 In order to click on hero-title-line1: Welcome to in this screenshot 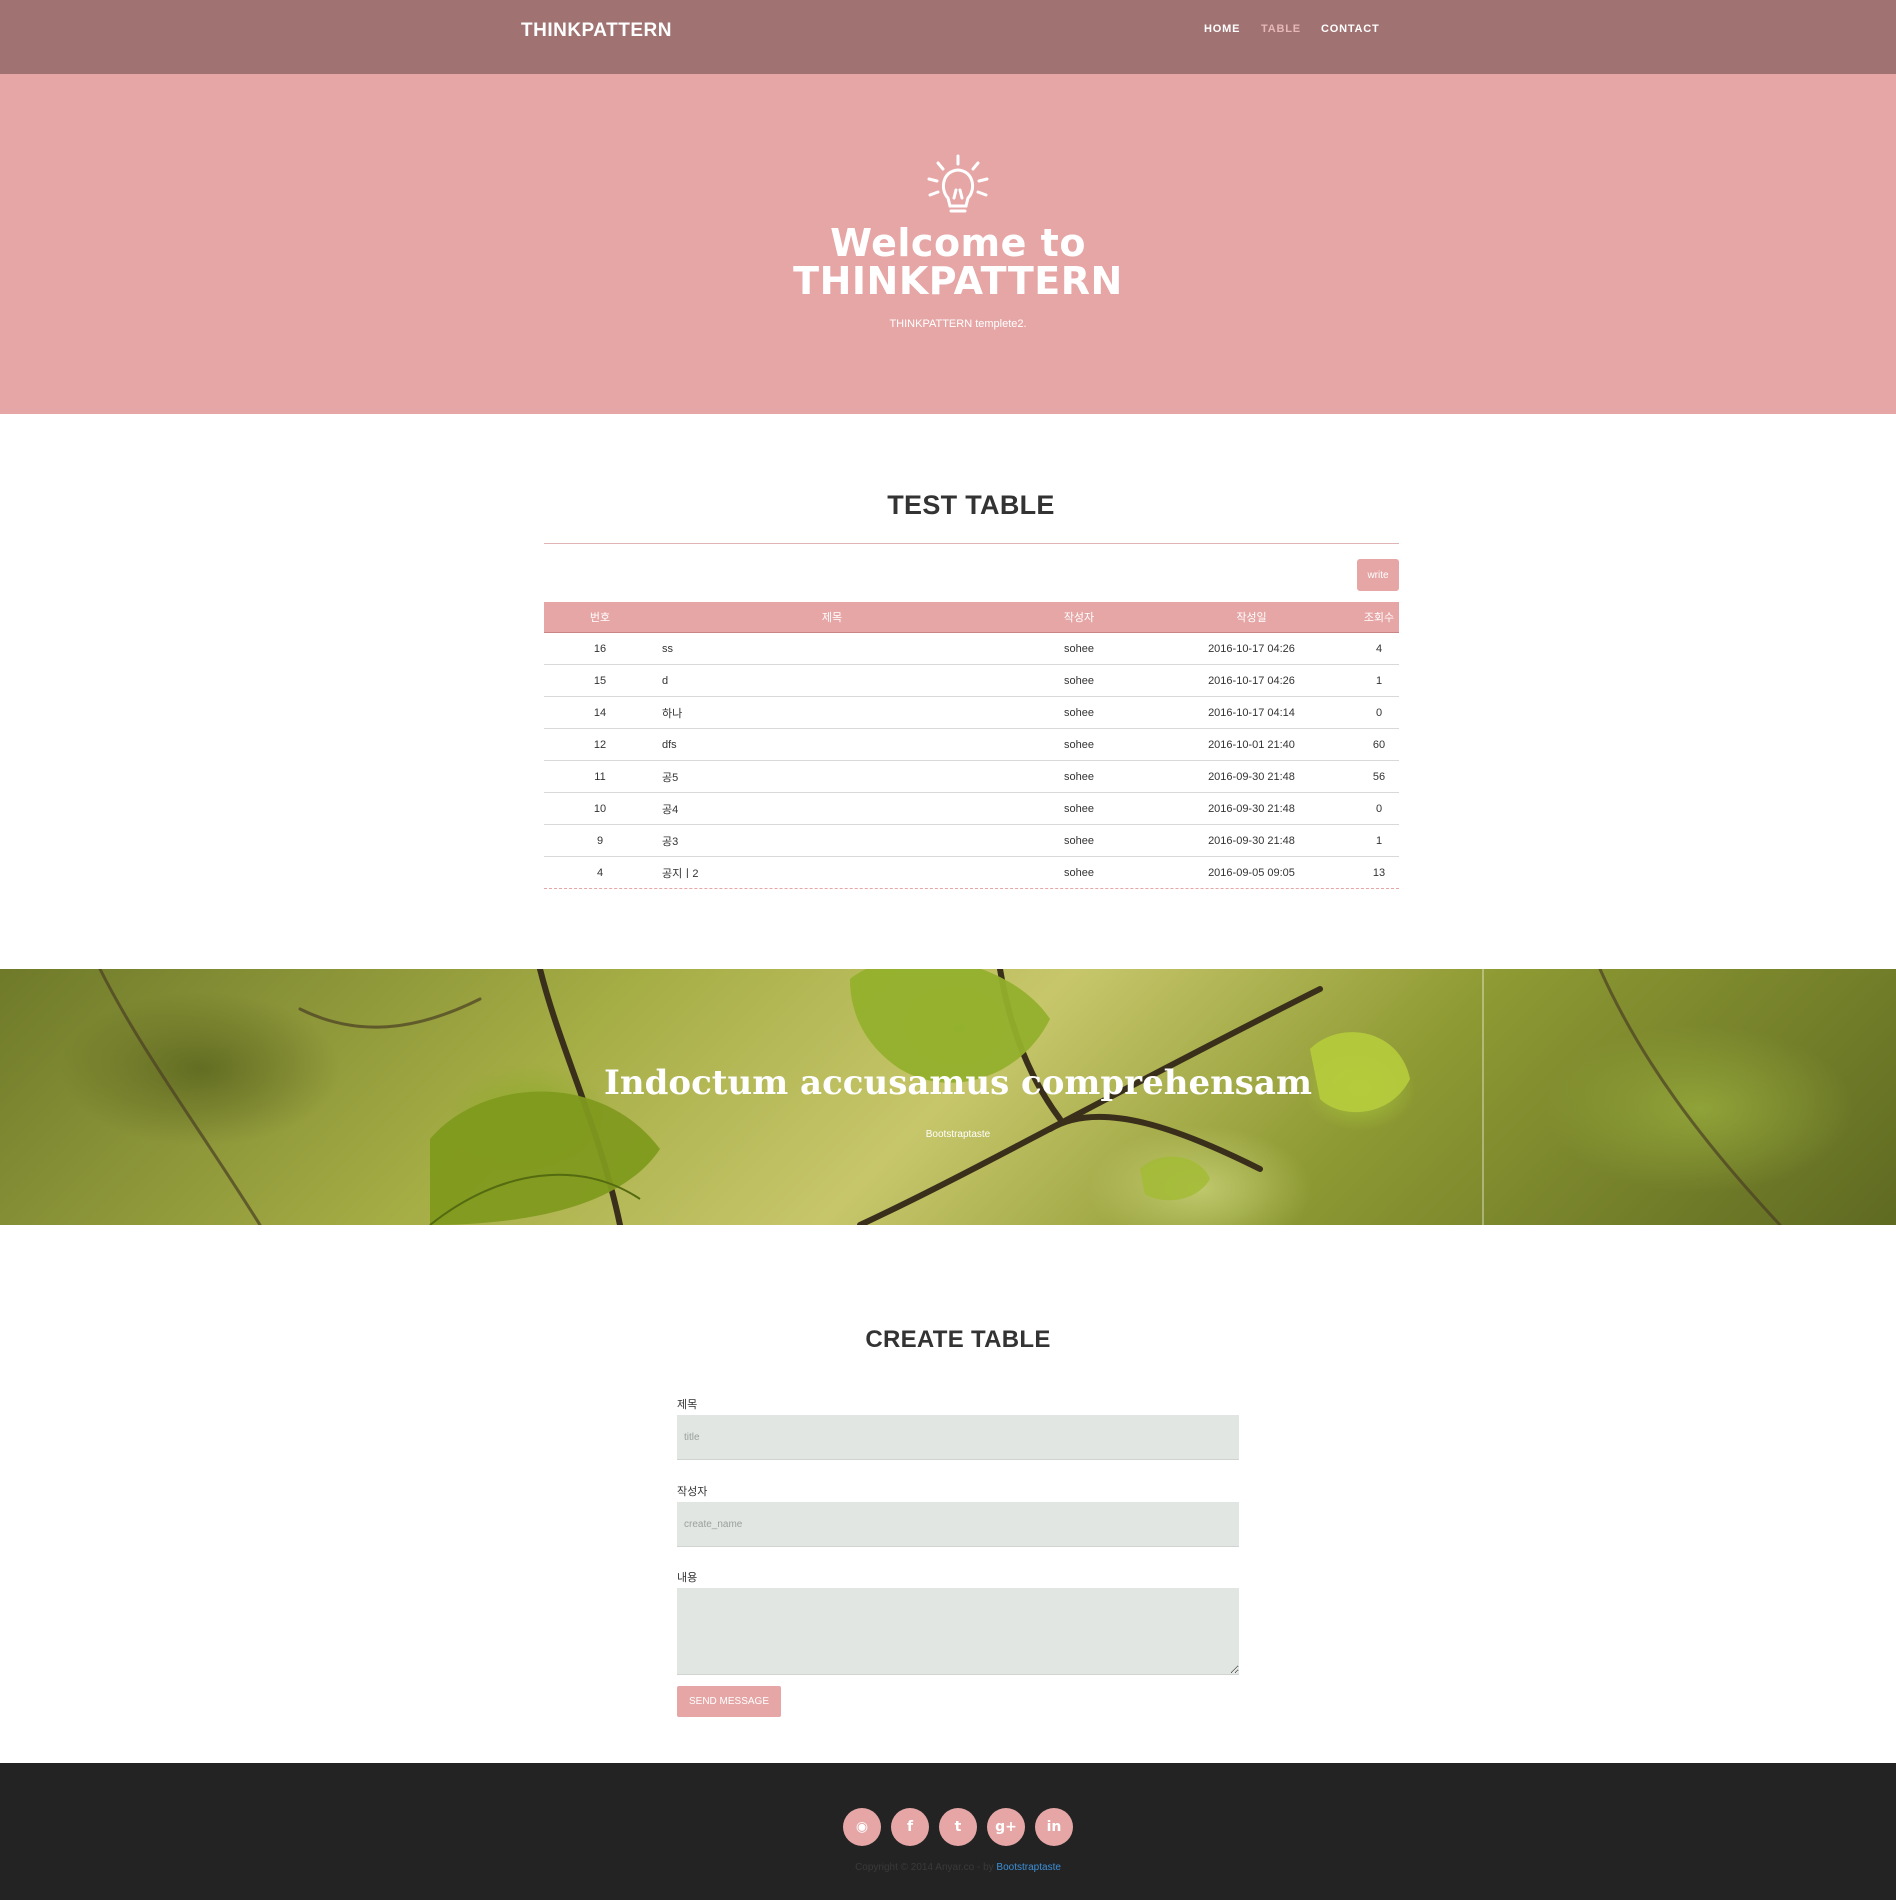, I will do `click(958, 243)`.